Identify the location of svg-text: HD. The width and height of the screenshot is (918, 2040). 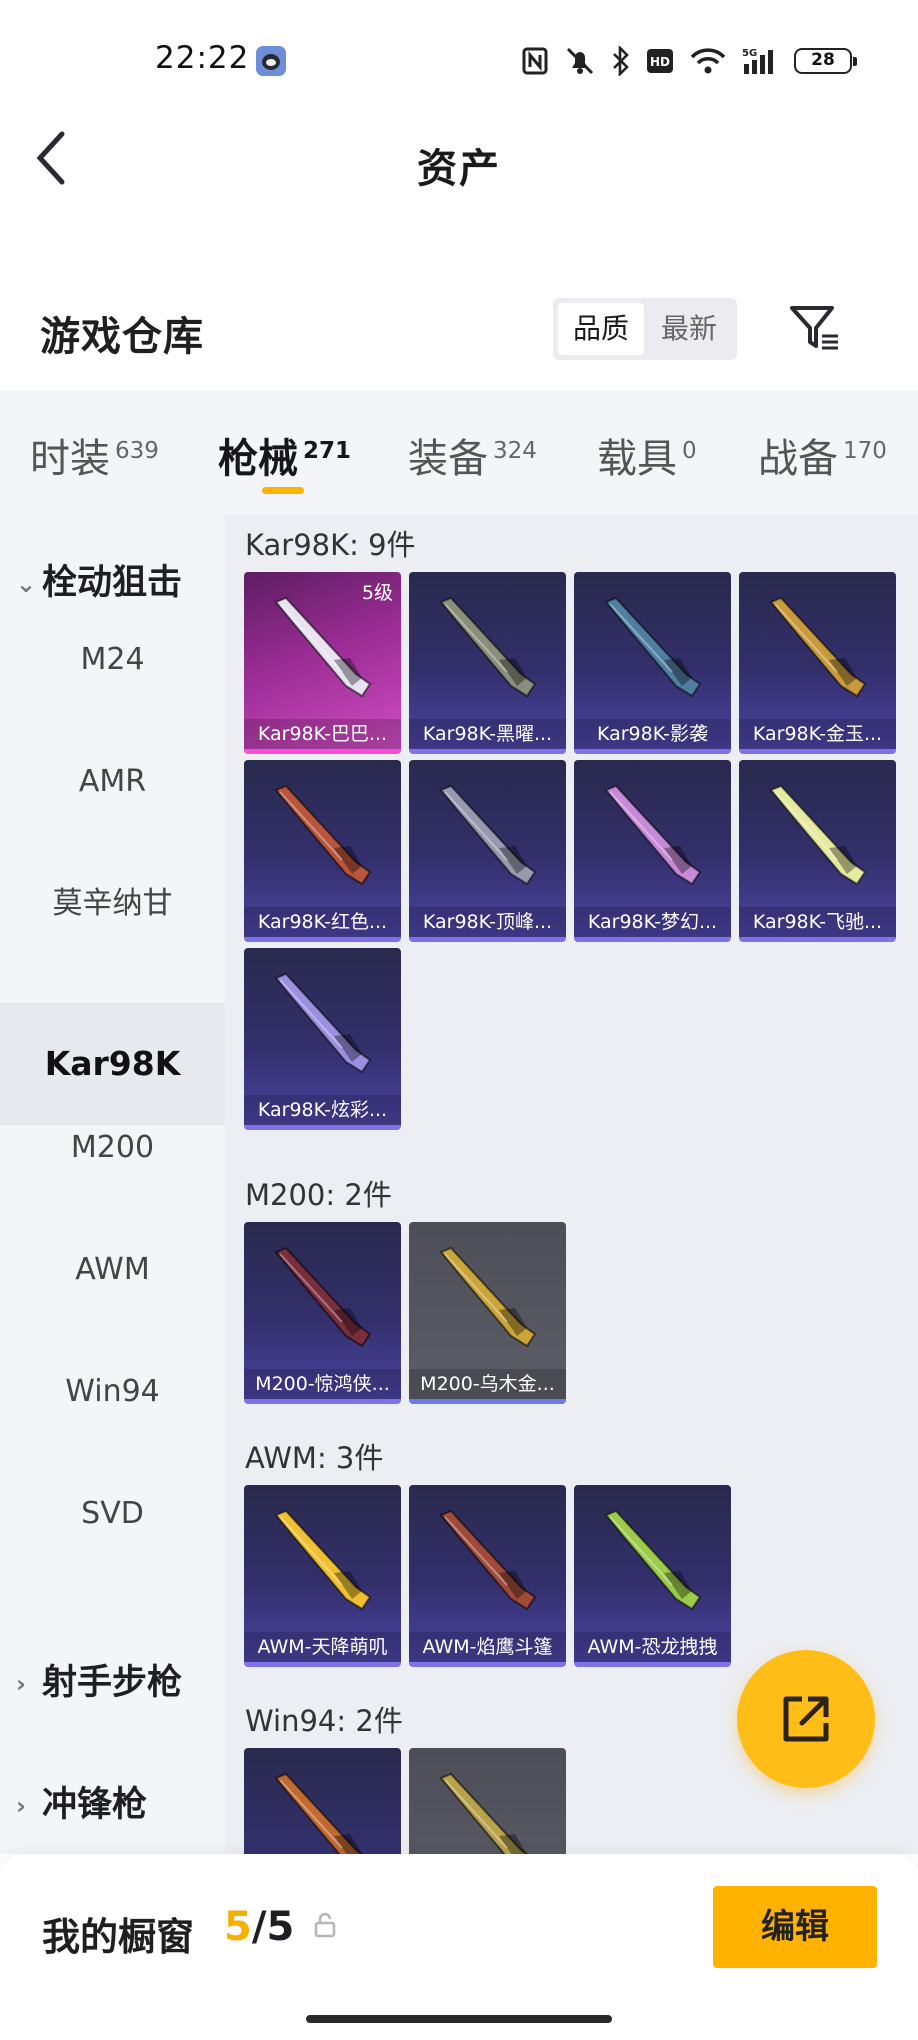
(660, 62).